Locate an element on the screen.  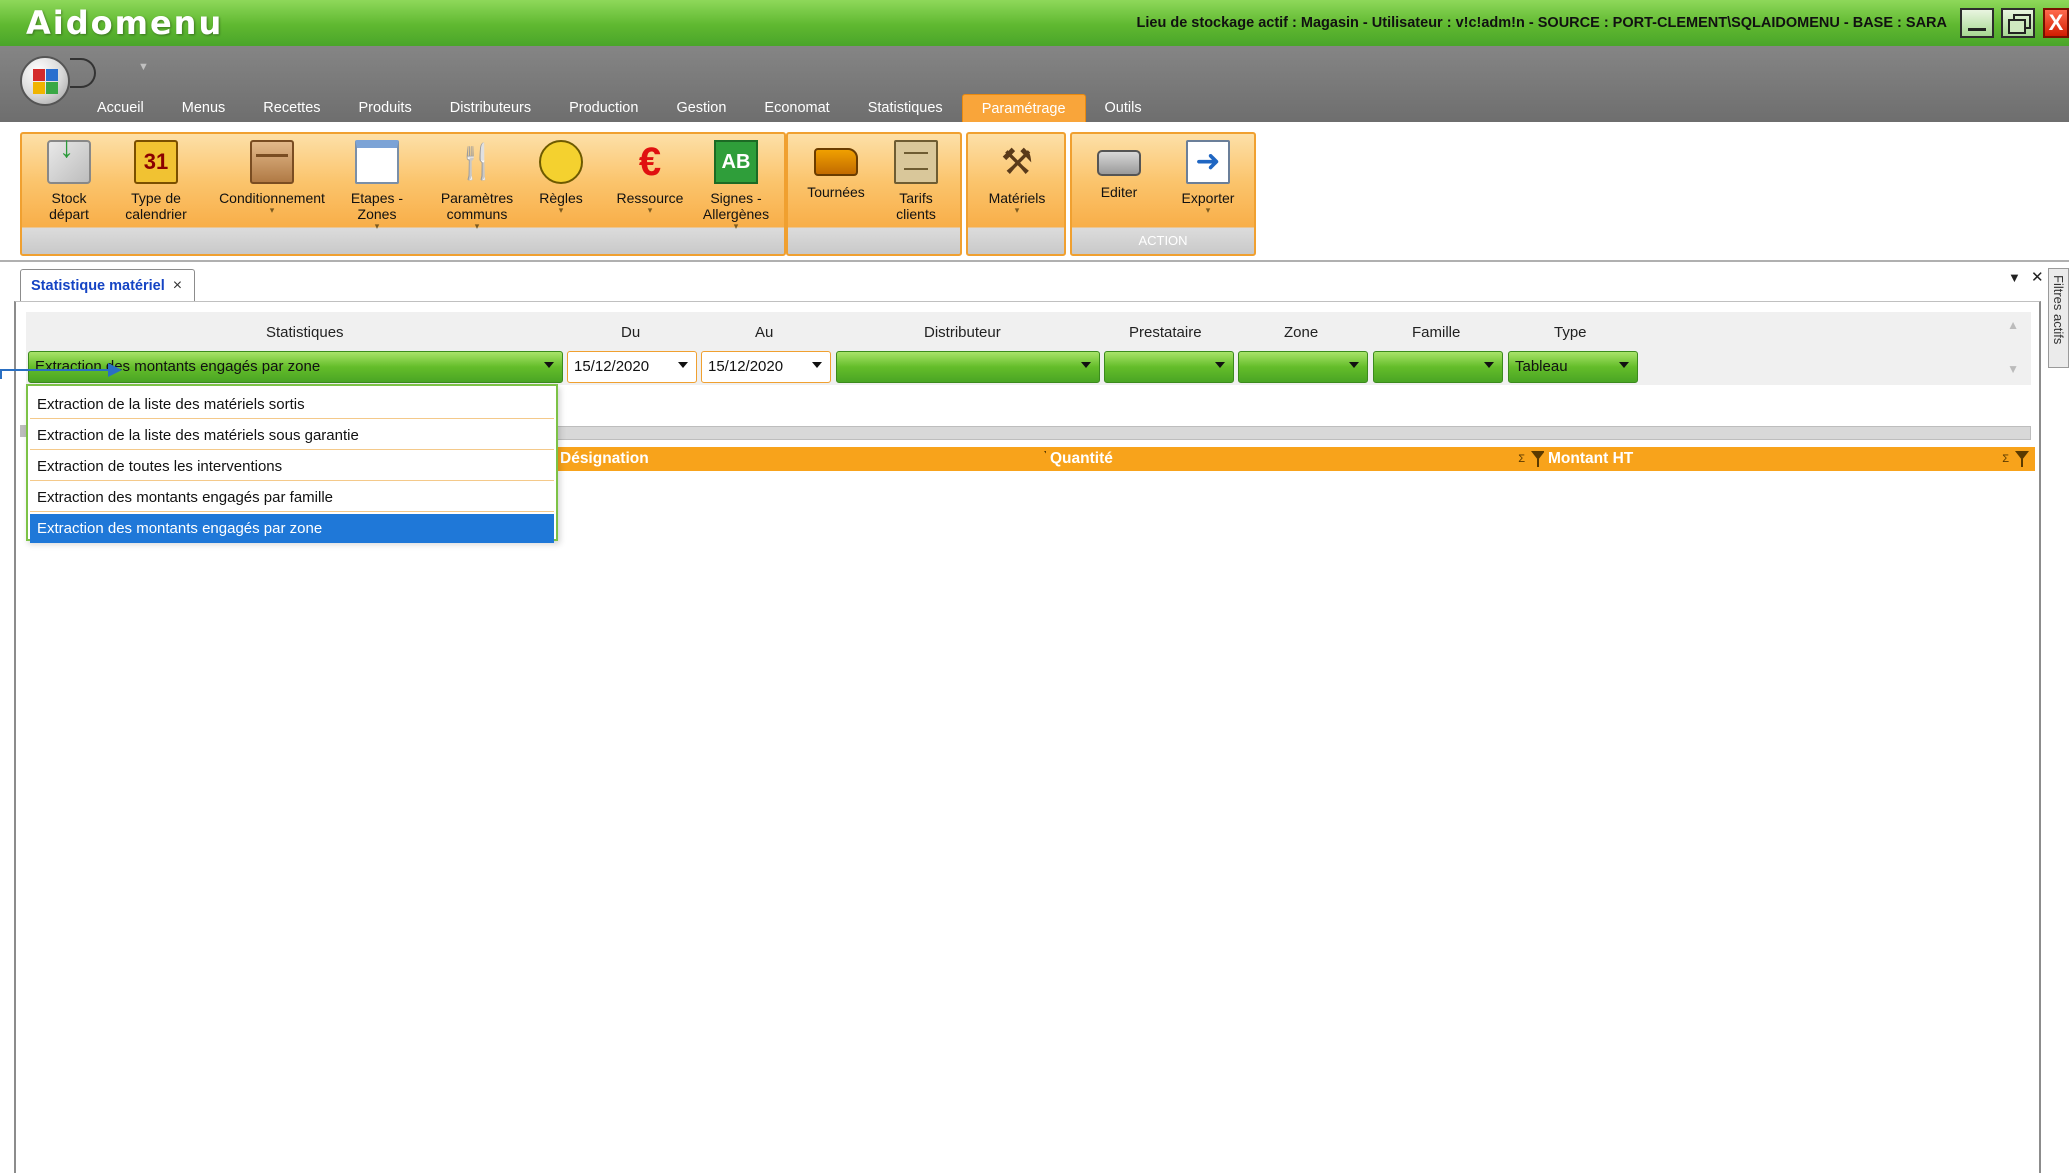
label-statistiques: Statistiques is located at coordinates (305, 332).